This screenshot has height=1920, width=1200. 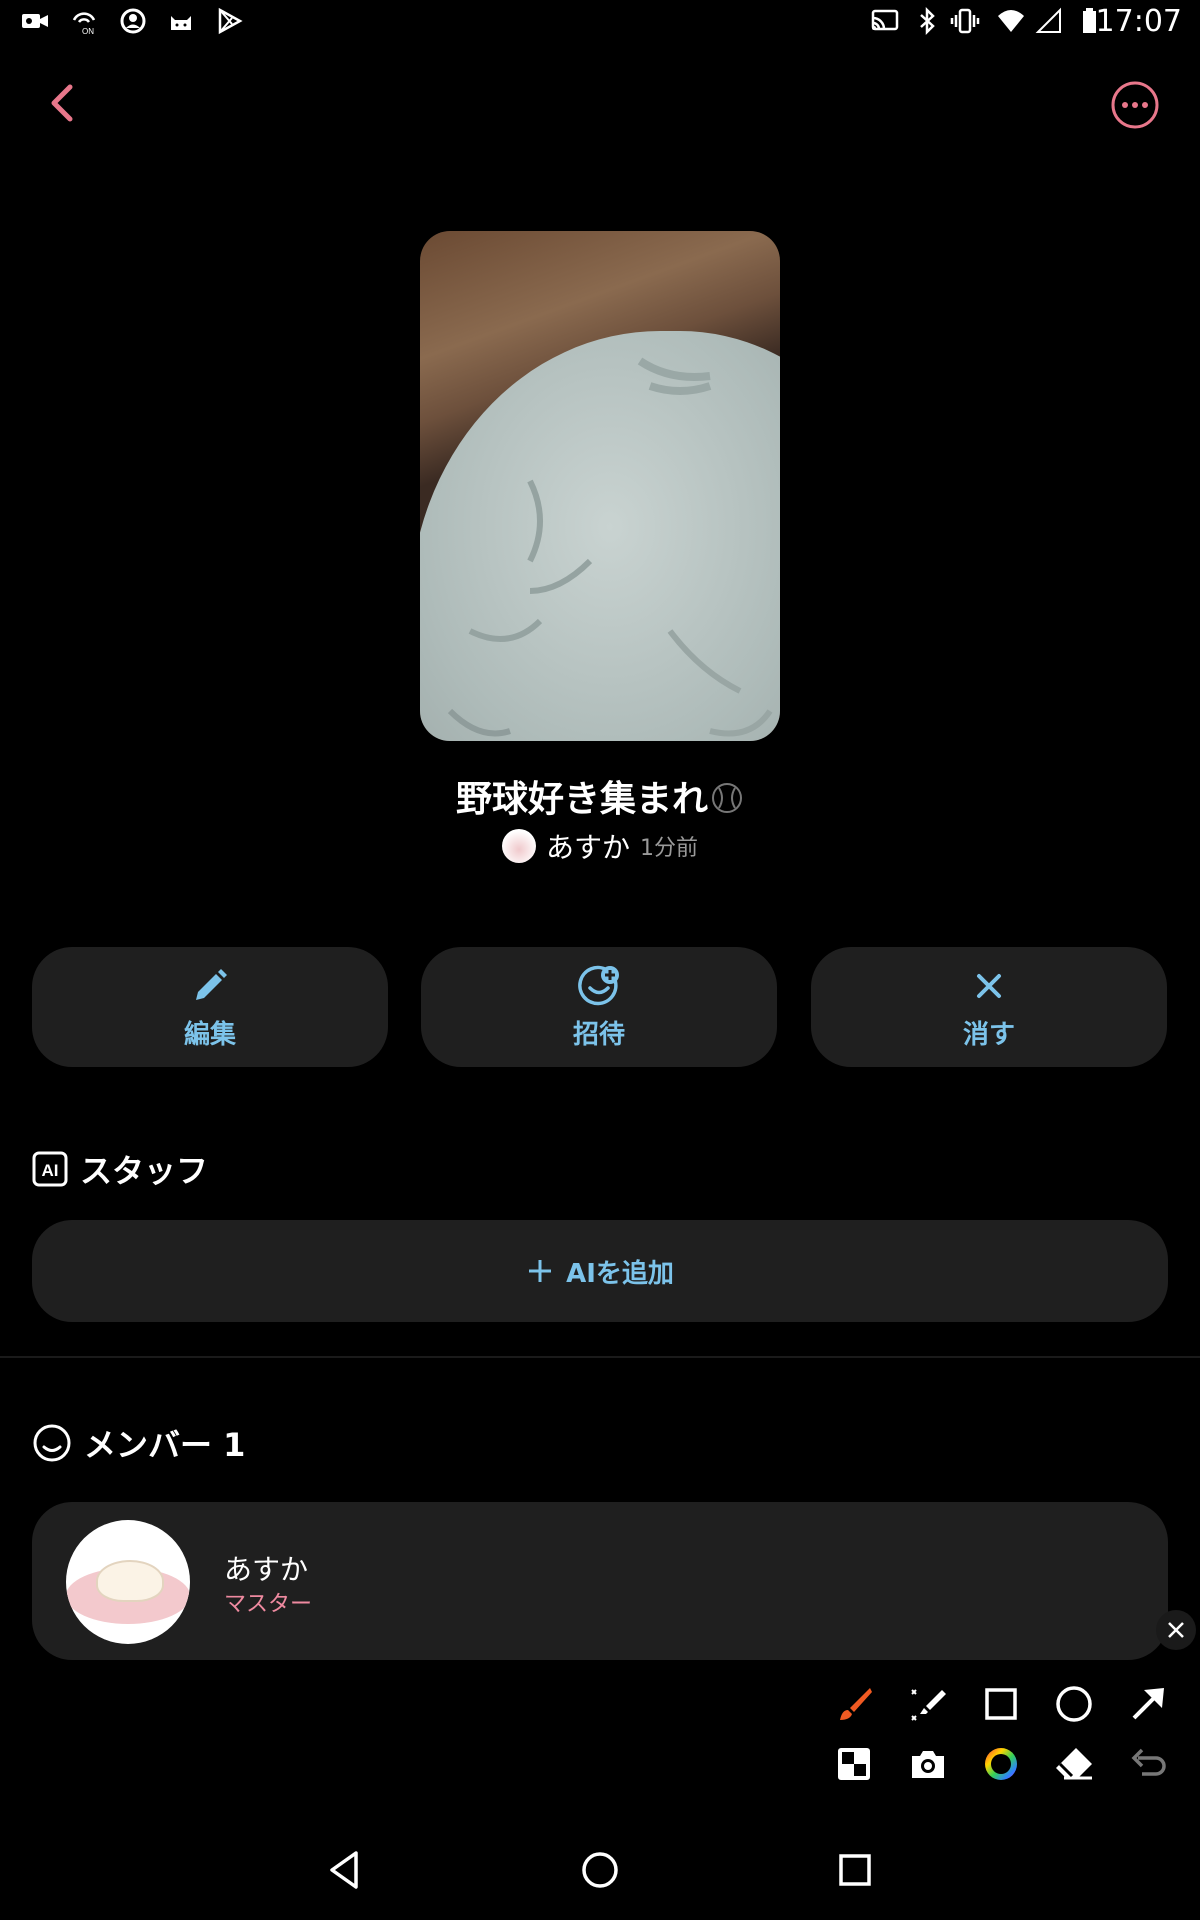 What do you see at coordinates (144, 1171) in the screenshot?
I see `staff-title: スタッフ` at bounding box center [144, 1171].